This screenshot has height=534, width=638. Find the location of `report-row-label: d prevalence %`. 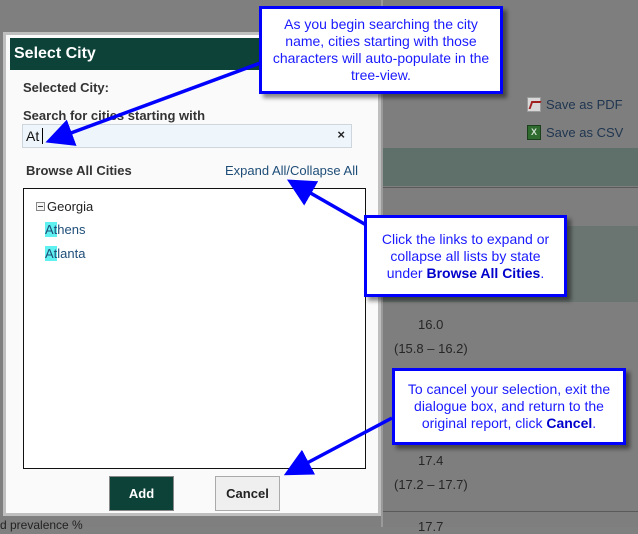

report-row-label: d prevalence % is located at coordinates (41, 525).